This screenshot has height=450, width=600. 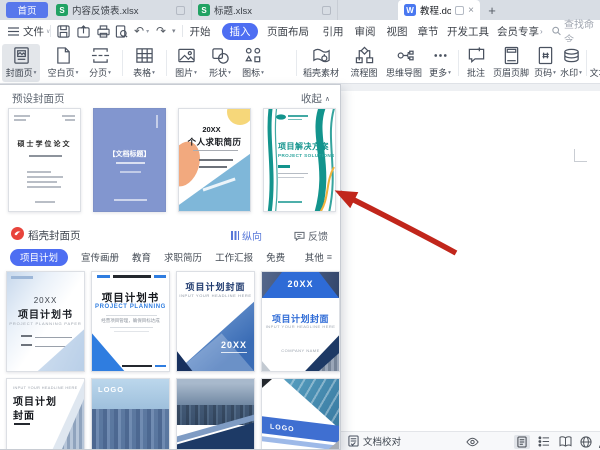 What do you see at coordinates (144, 63) in the screenshot?
I see `ribbon-table-button: 表格 ▾` at bounding box center [144, 63].